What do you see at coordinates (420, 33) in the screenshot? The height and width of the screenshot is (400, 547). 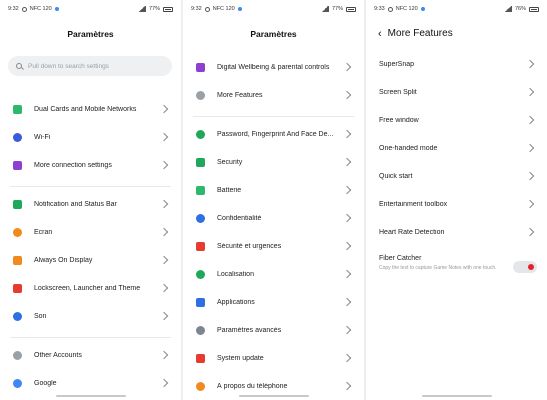 I see `page-title: More Features` at bounding box center [420, 33].